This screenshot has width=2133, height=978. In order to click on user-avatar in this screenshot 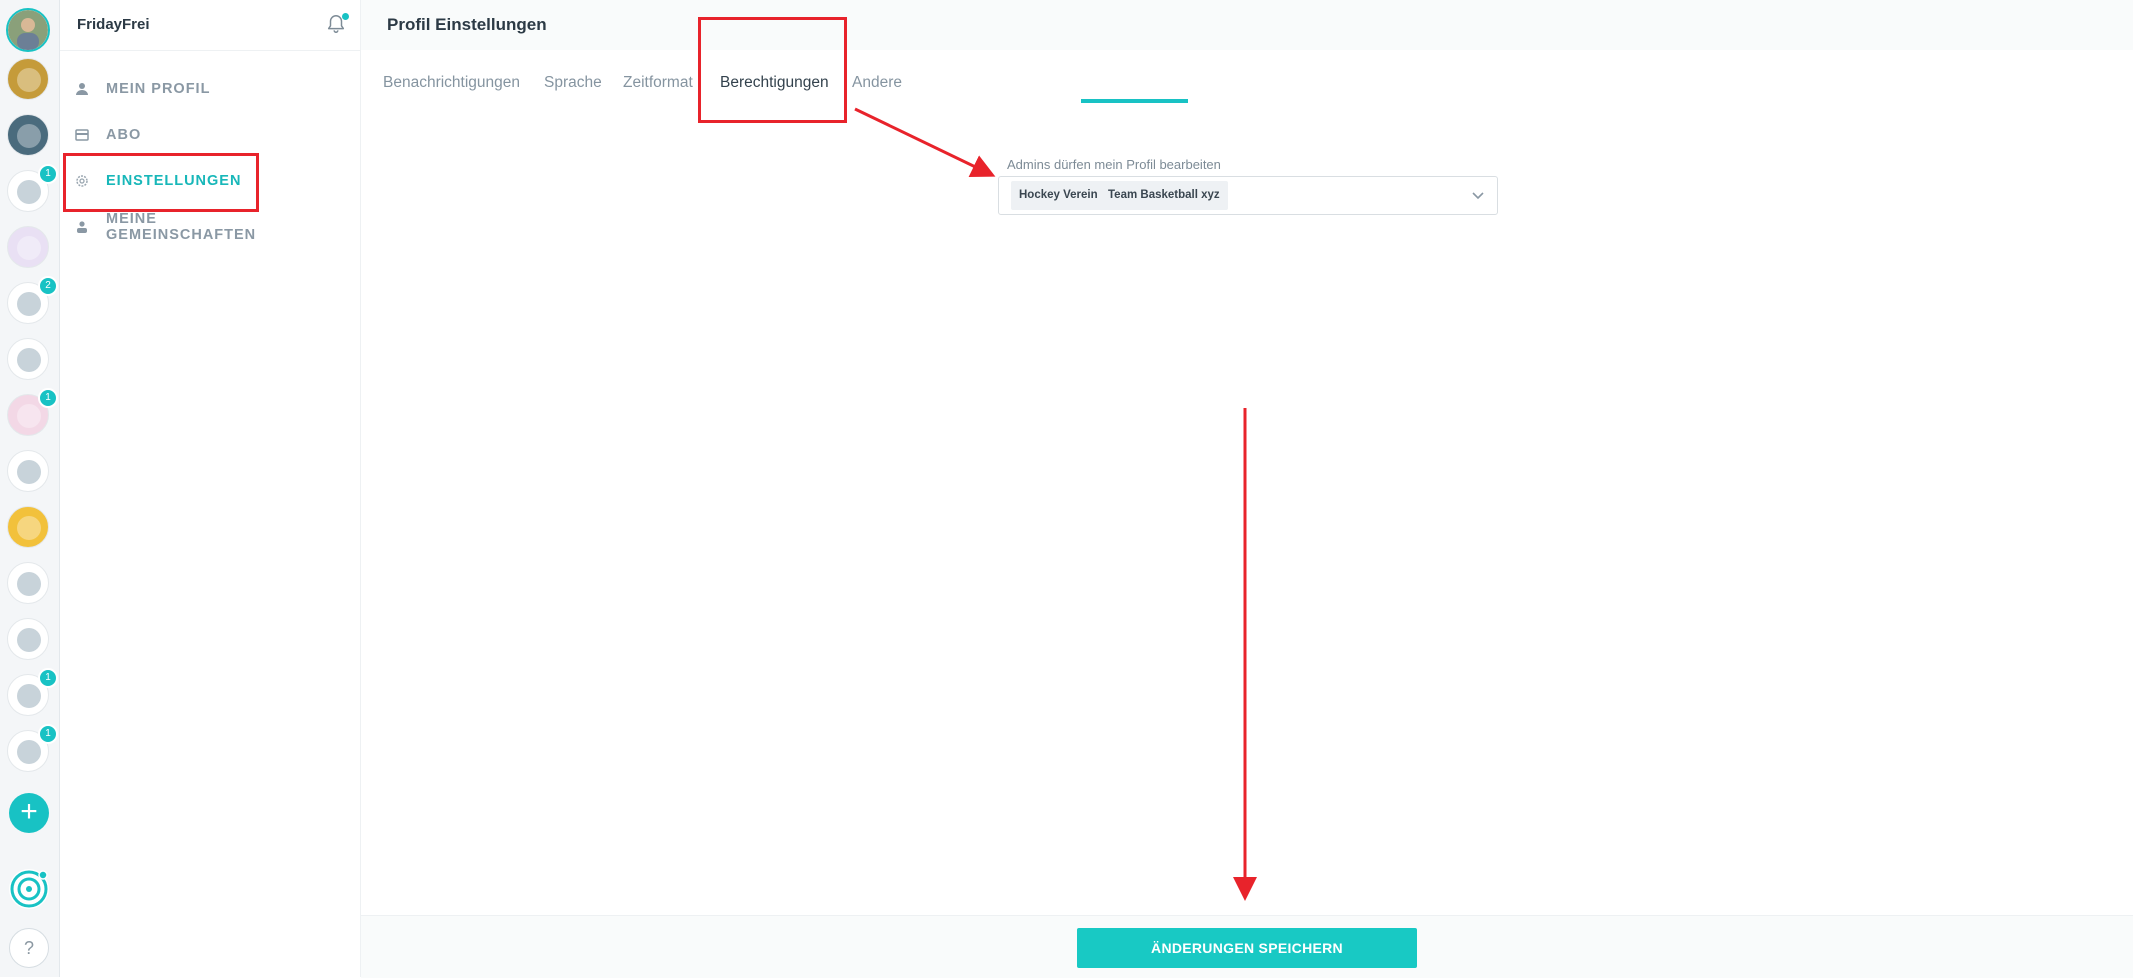, I will do `click(28, 30)`.